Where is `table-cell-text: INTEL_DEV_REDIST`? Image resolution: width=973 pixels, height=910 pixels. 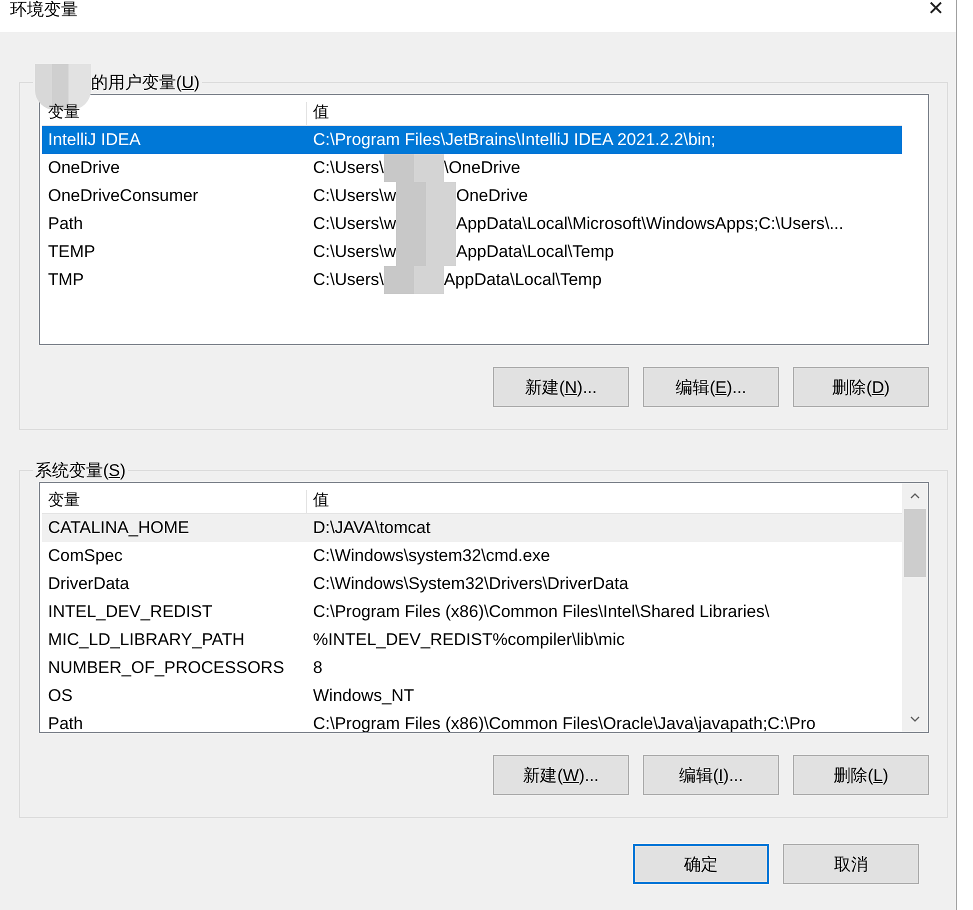
table-cell-text: INTEL_DEV_REDIST is located at coordinates (130, 612).